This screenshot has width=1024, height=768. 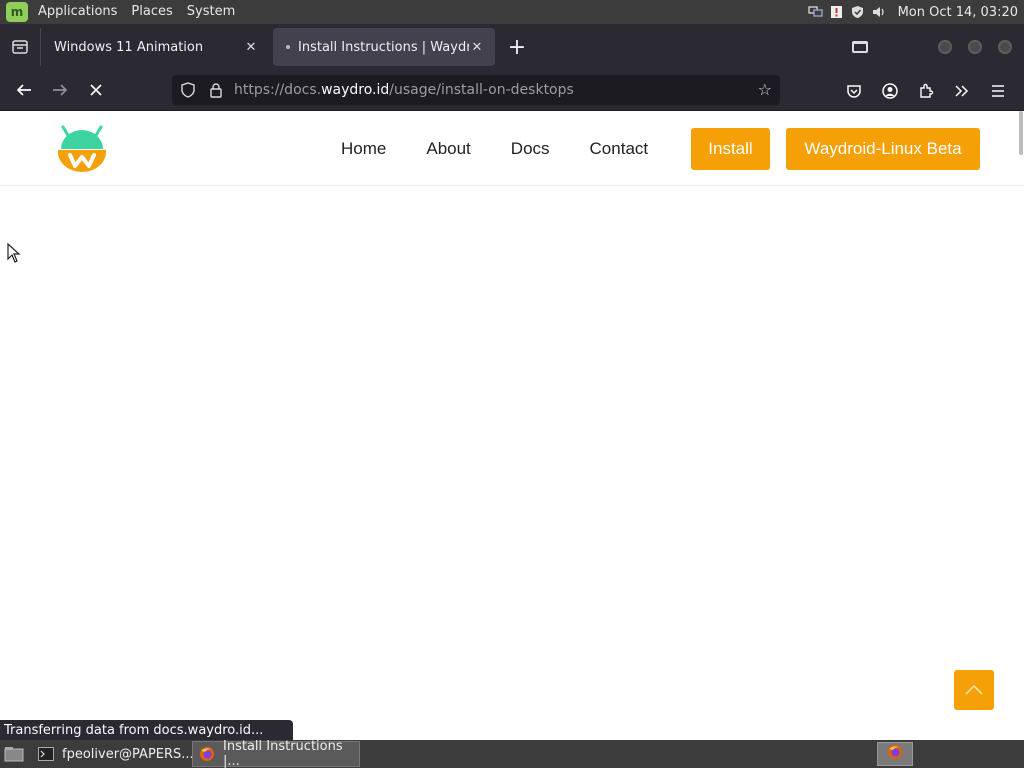 I want to click on forward-button, so click(x=60, y=90).